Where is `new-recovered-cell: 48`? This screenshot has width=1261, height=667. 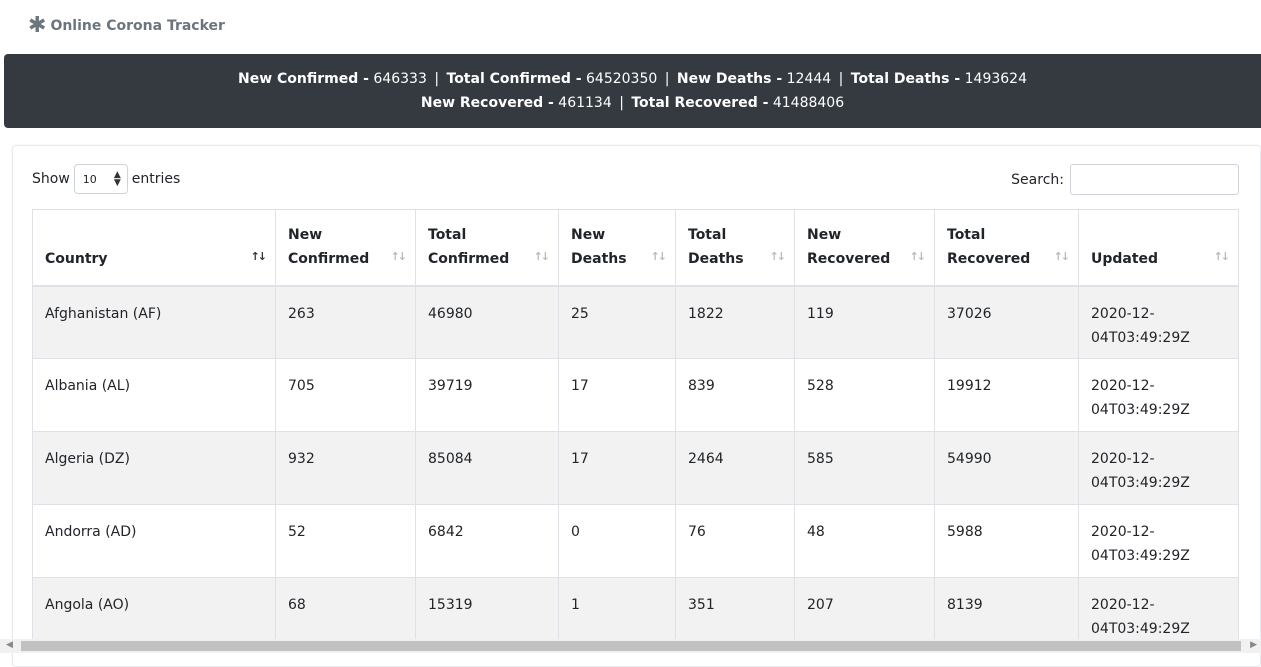
new-recovered-cell: 48 is located at coordinates (864, 541).